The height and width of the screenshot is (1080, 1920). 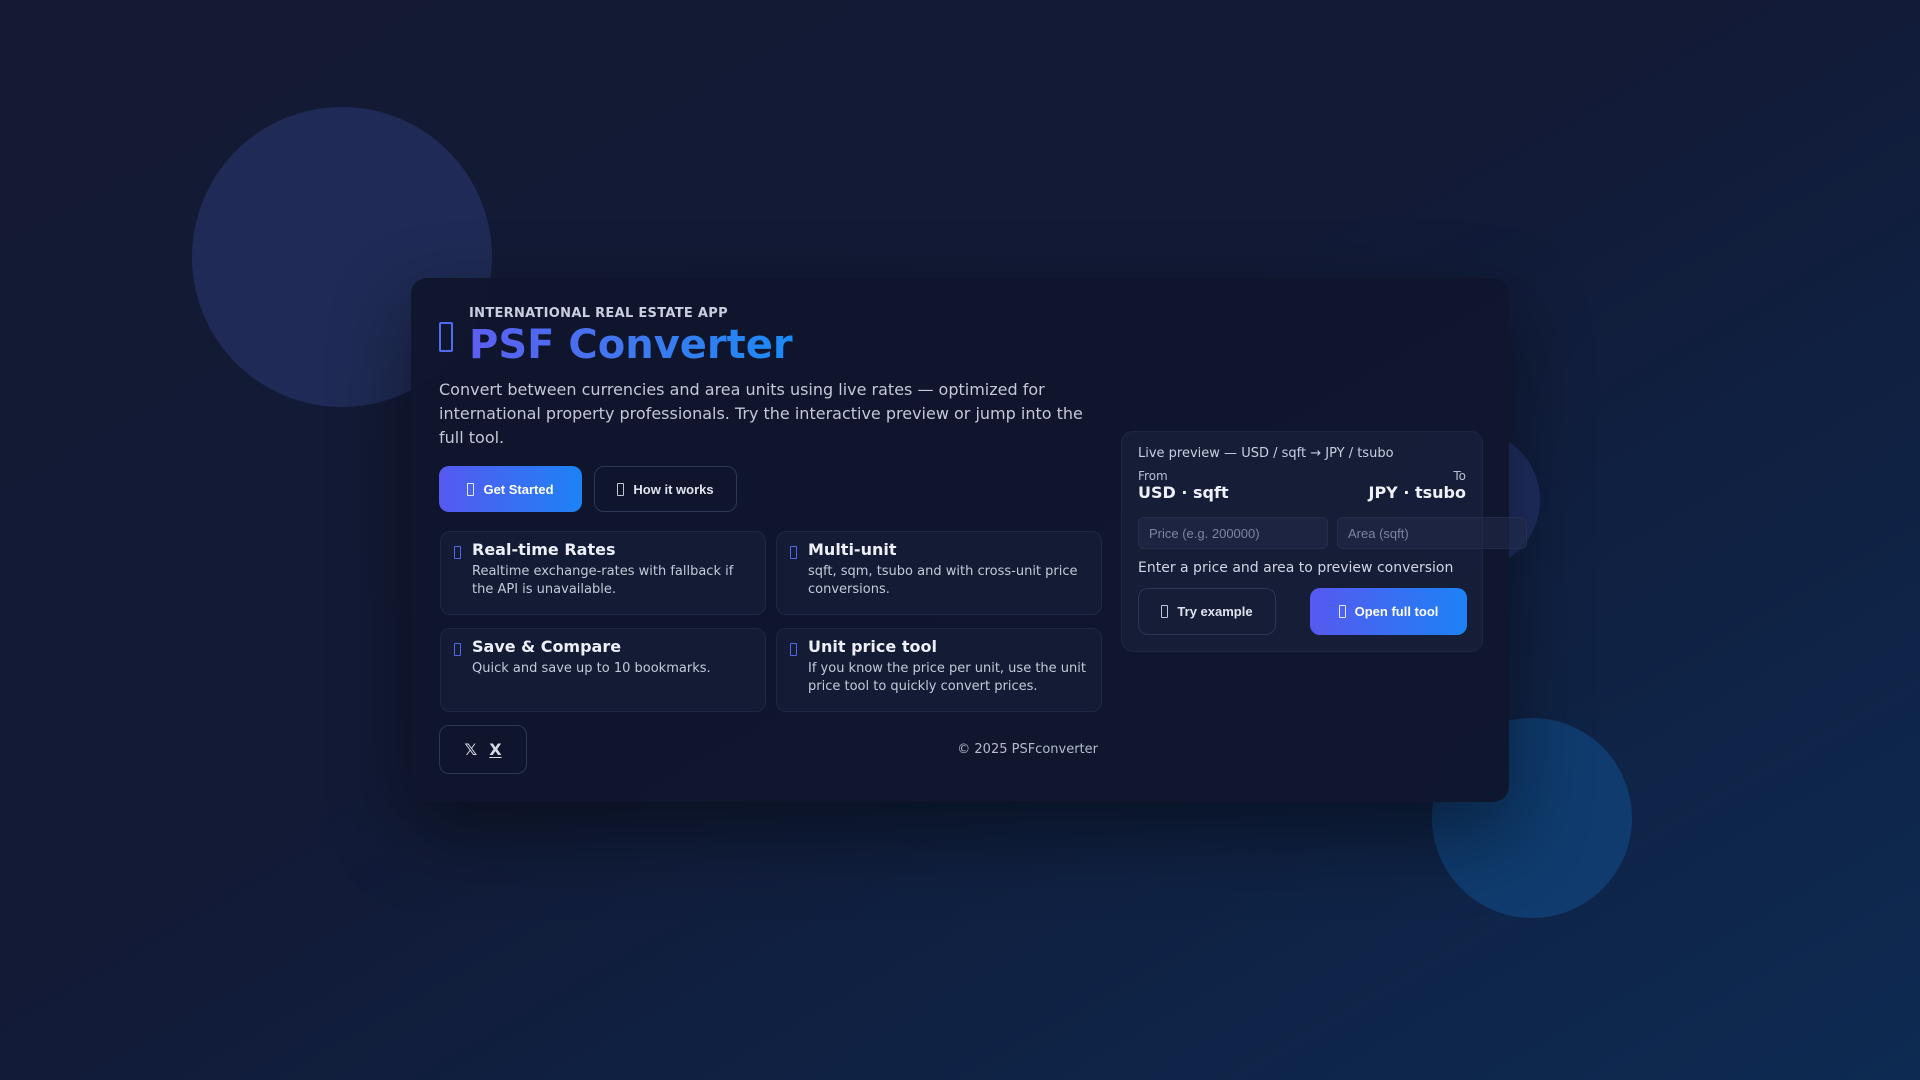 What do you see at coordinates (1396, 611) in the screenshot?
I see `open-full-tool-label: Open full tool` at bounding box center [1396, 611].